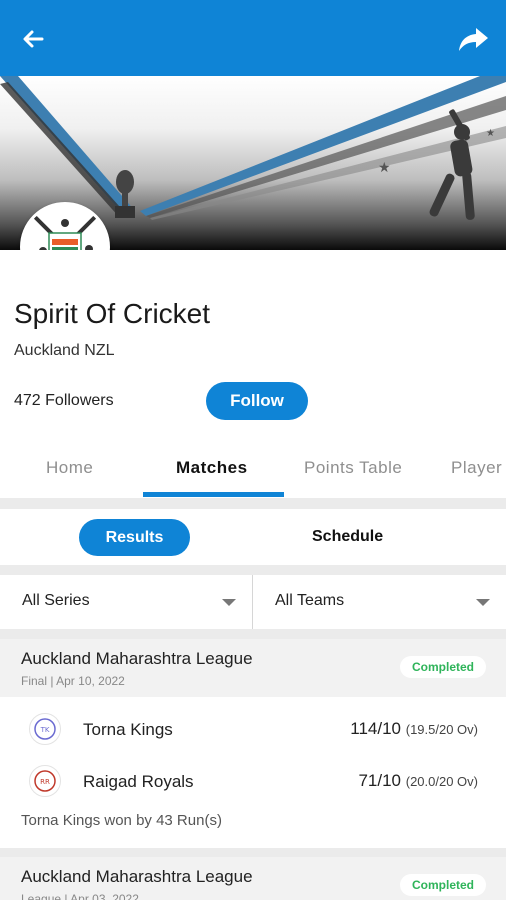 The image size is (506, 900). What do you see at coordinates (121, 820) in the screenshot?
I see `match-result: Torna Kings won by 43 Run(s)` at bounding box center [121, 820].